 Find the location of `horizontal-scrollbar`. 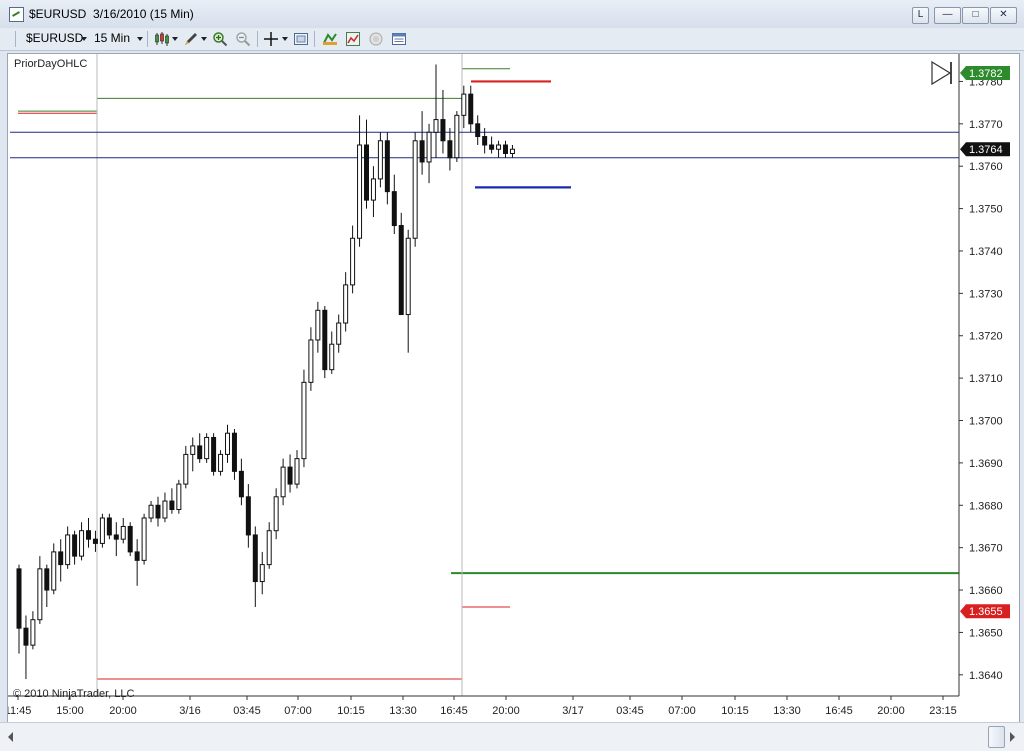

horizontal-scrollbar is located at coordinates (512, 736).